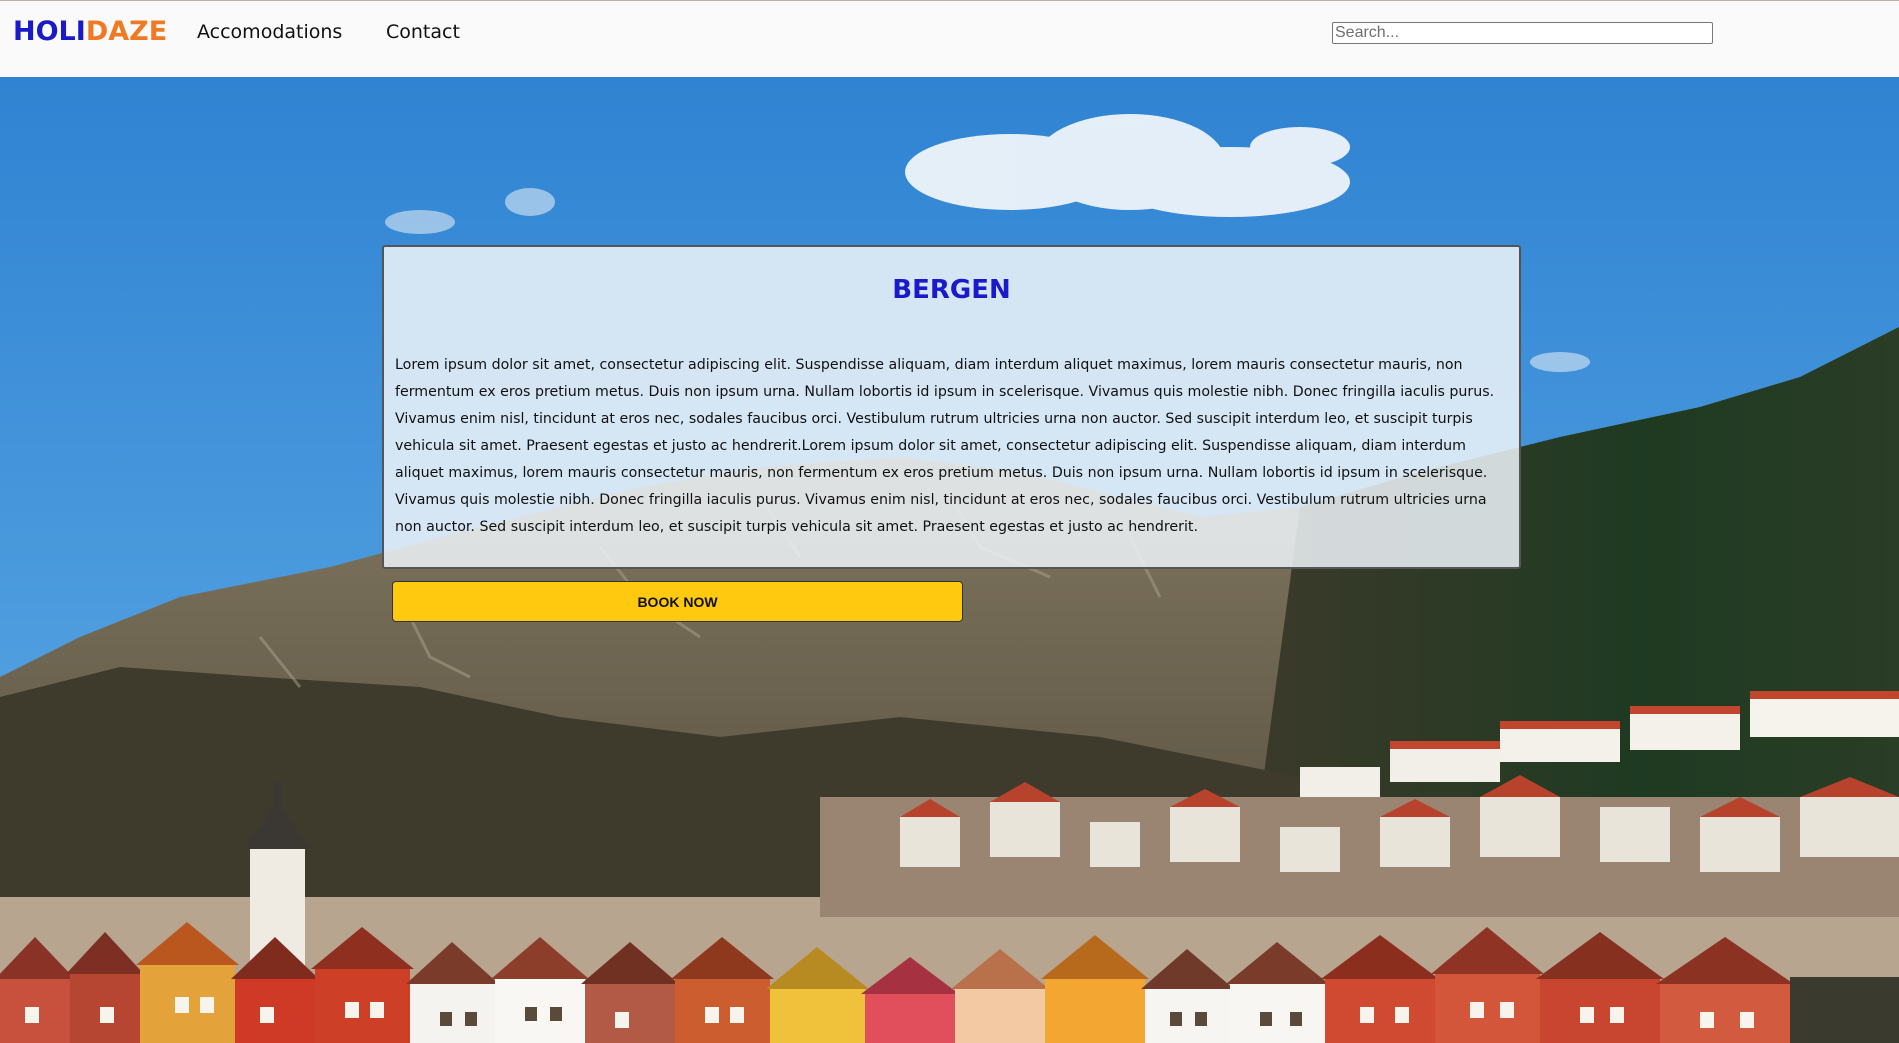  Describe the element at coordinates (677, 601) in the screenshot. I see `book-now-button: BOOK NOW` at that location.